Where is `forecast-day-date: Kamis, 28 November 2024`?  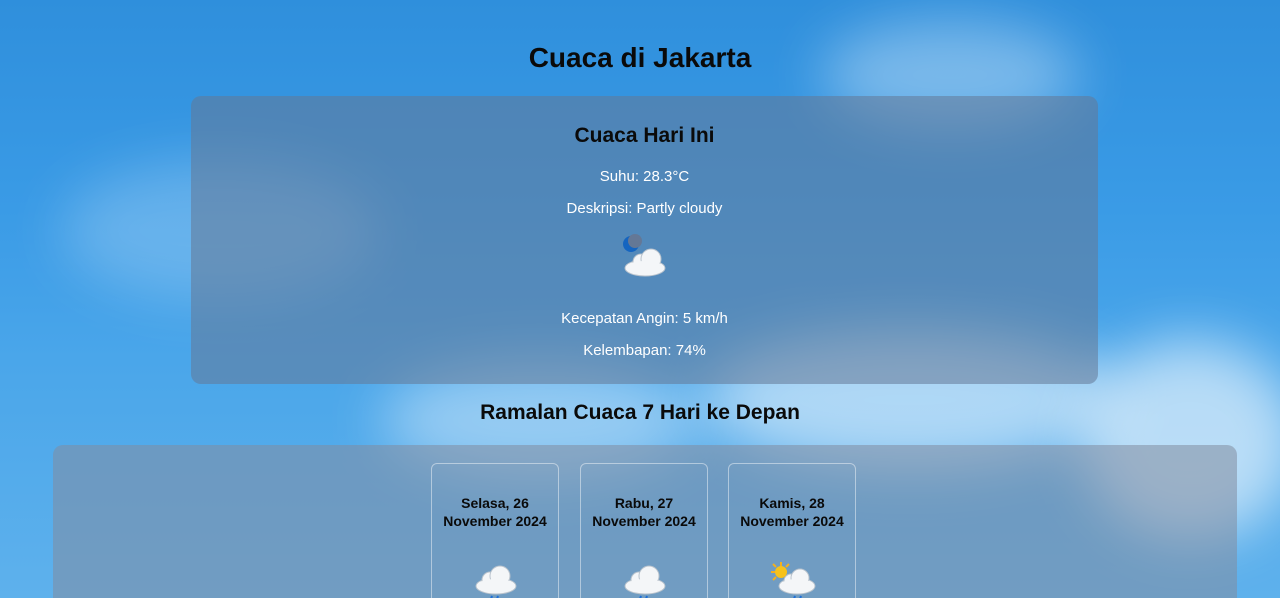 forecast-day-date: Kamis, 28 November 2024 is located at coordinates (792, 512).